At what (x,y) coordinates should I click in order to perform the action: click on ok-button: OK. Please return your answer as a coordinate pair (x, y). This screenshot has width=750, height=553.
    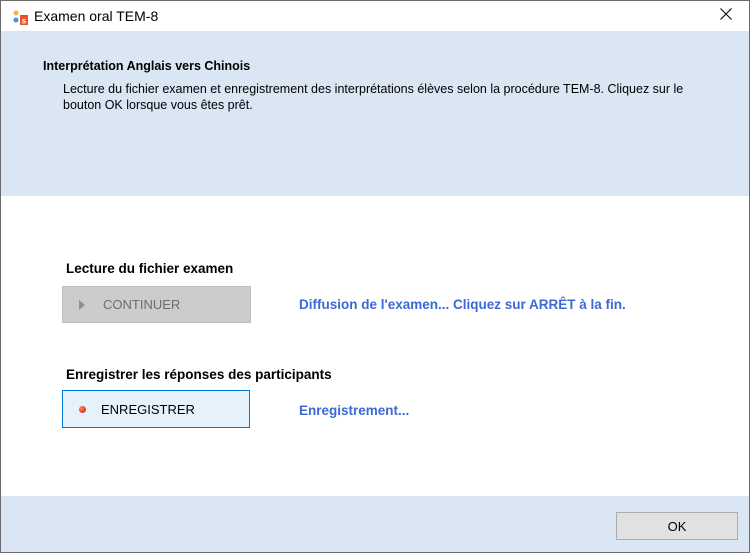
    Looking at the image, I should click on (677, 526).